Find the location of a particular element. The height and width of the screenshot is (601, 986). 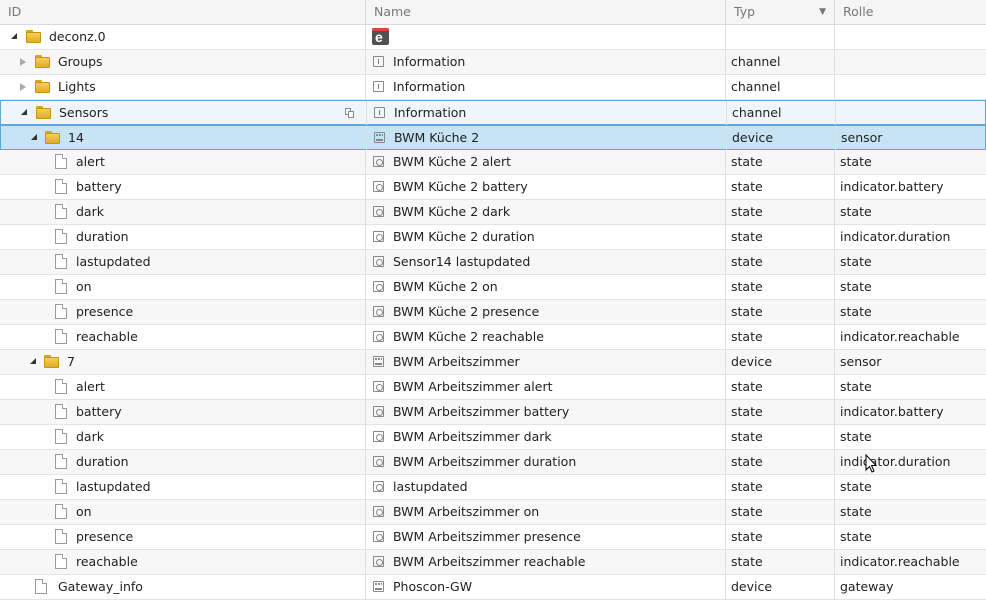

table-row: Lights Information channel is located at coordinates (493, 87).